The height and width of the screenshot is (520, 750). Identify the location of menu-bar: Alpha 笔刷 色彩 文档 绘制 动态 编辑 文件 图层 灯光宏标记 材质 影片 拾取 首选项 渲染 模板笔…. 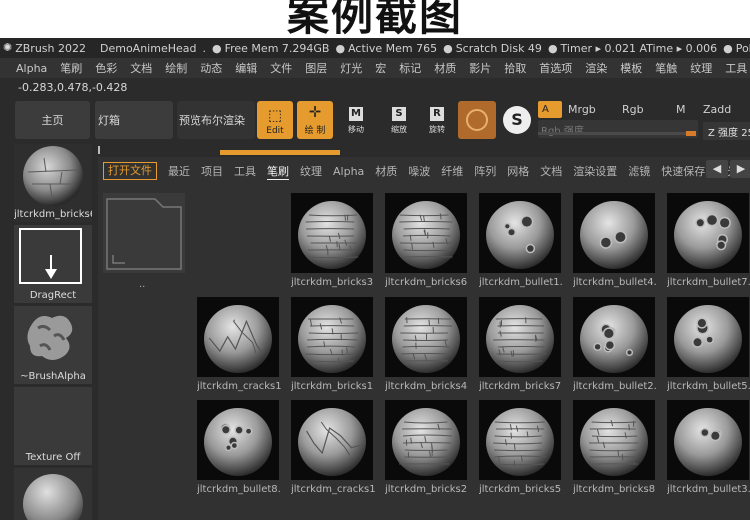
(375, 68).